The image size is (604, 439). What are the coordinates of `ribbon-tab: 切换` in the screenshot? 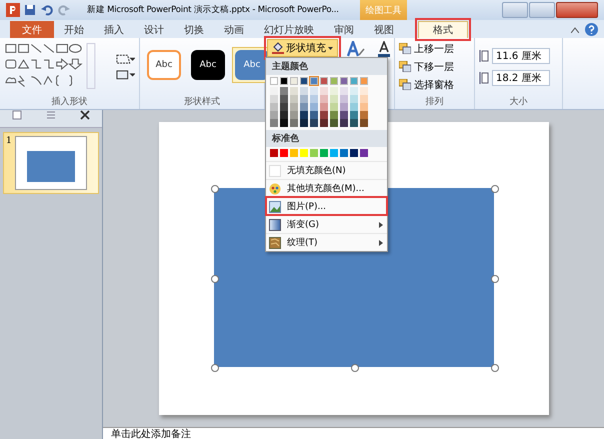 It's located at (194, 29).